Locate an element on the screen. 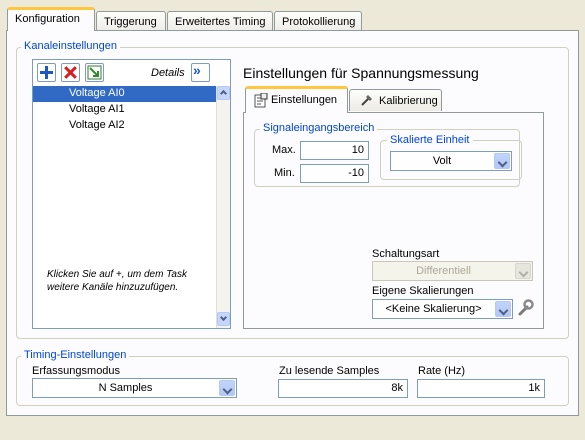  terminal-config-value: Differentiell is located at coordinates (443, 271).